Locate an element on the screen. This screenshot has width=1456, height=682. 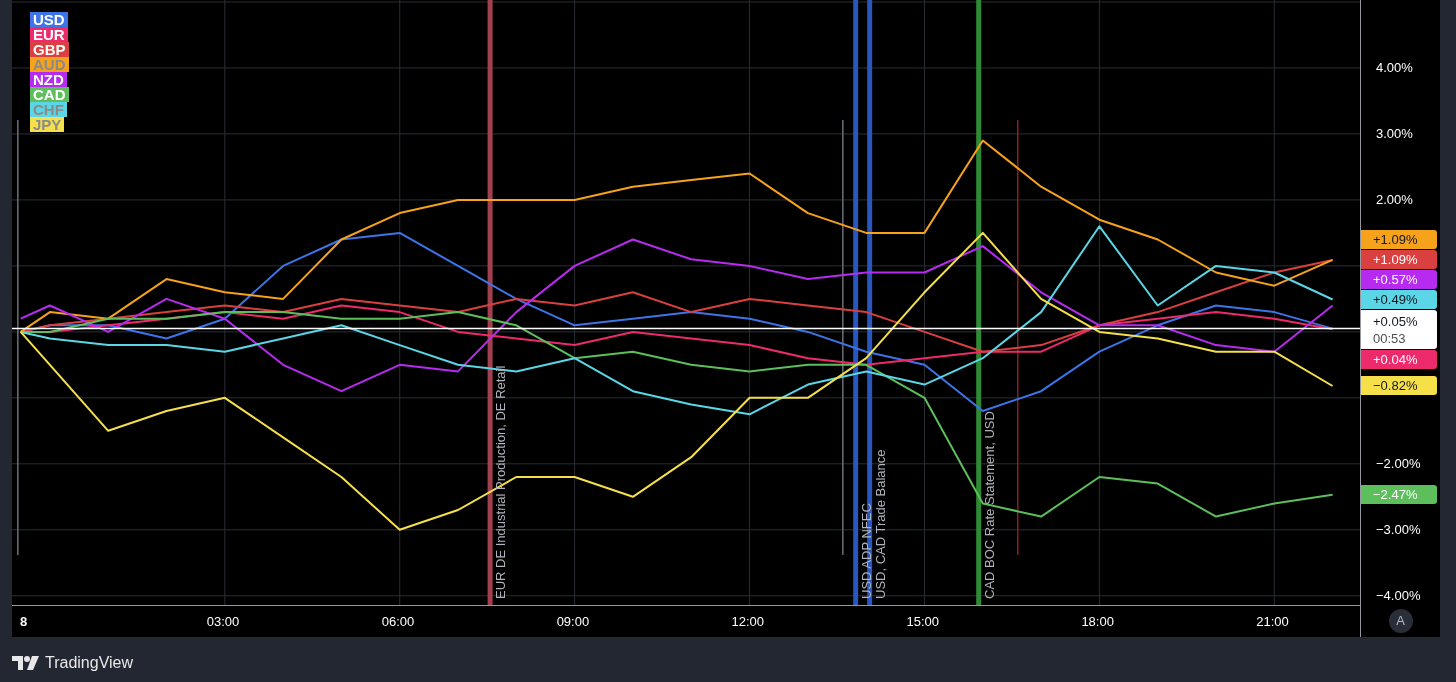
price-value: +0.57% is located at coordinates (1396, 280).